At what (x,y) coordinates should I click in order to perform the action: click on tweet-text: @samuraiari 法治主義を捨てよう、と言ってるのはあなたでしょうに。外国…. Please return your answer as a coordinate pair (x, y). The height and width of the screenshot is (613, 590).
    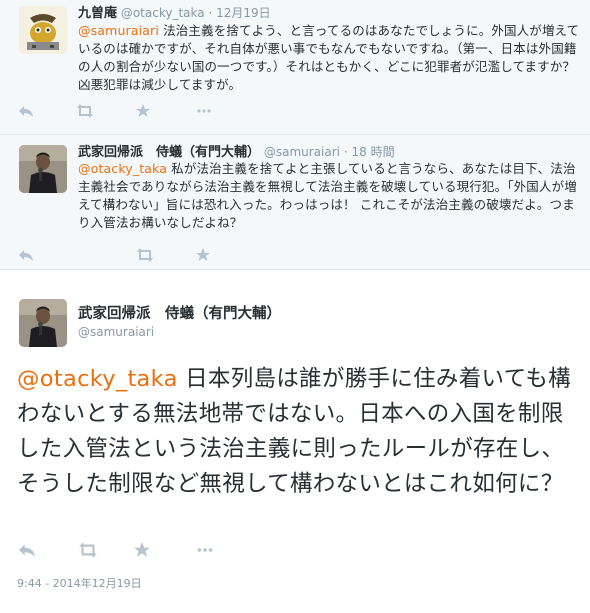
    Looking at the image, I should click on (330, 58).